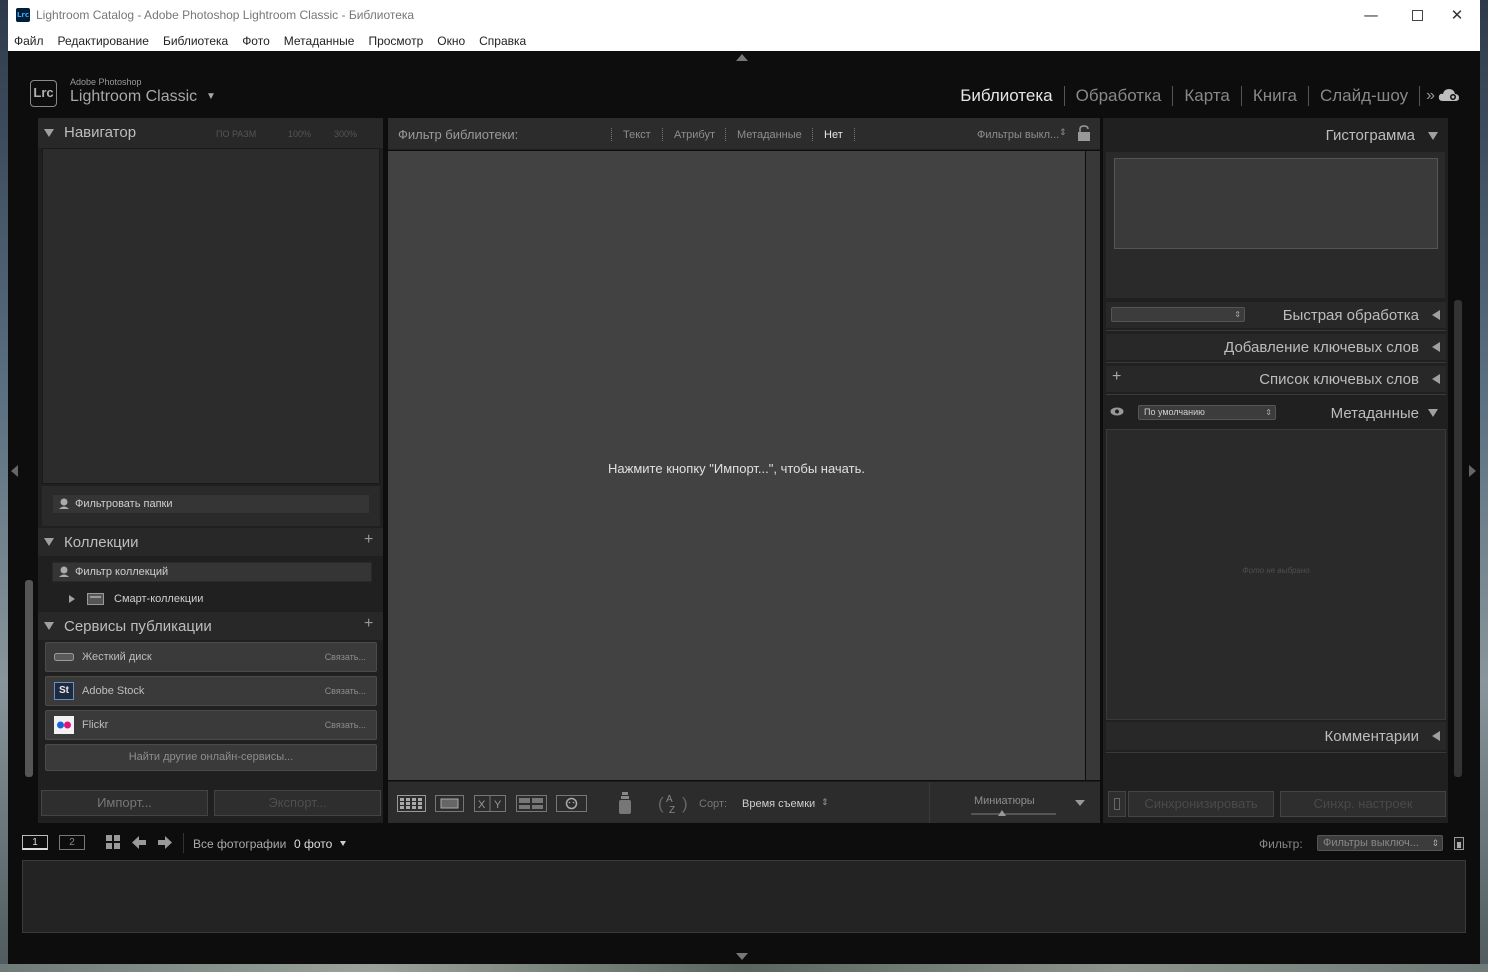  What do you see at coordinates (210, 626) in the screenshot?
I see `publish-services-header: Сервисы публикации +` at bounding box center [210, 626].